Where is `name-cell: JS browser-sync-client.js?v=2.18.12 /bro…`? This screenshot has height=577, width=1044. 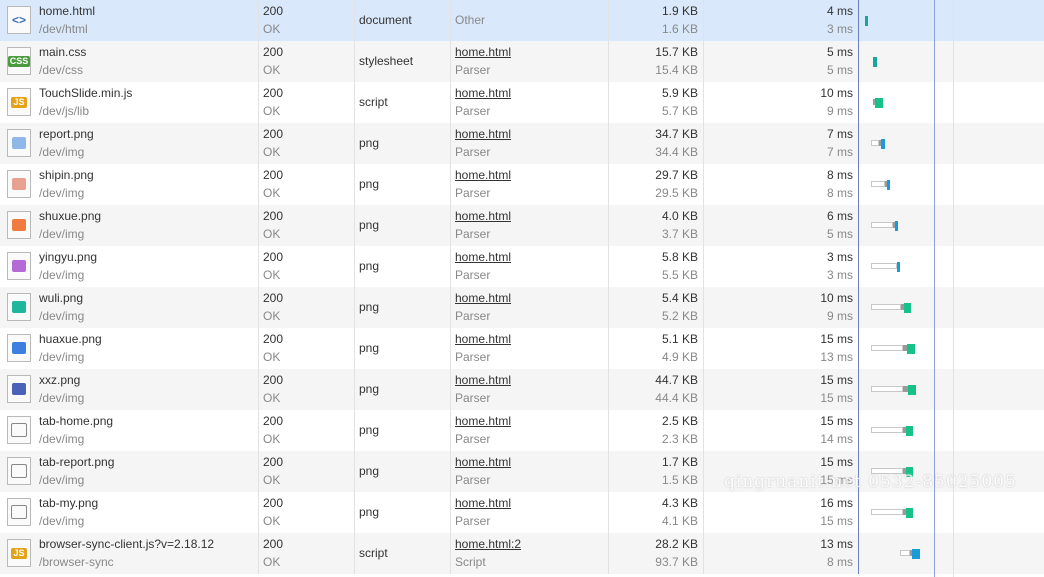
name-cell: JS browser-sync-client.js?v=2.18.12 /bro… is located at coordinates (129, 553).